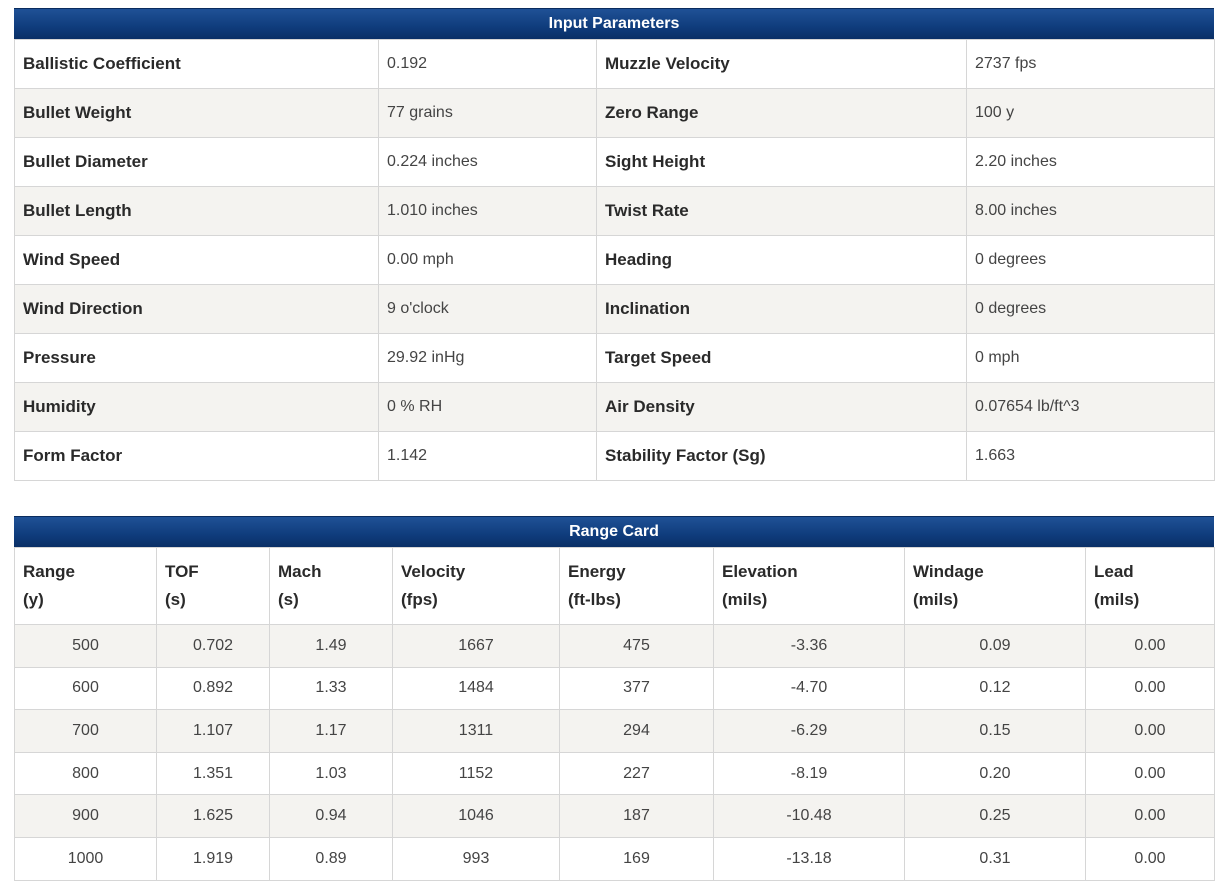  What do you see at coordinates (85, 586) in the screenshot?
I see `column-header-range: Range (y)` at bounding box center [85, 586].